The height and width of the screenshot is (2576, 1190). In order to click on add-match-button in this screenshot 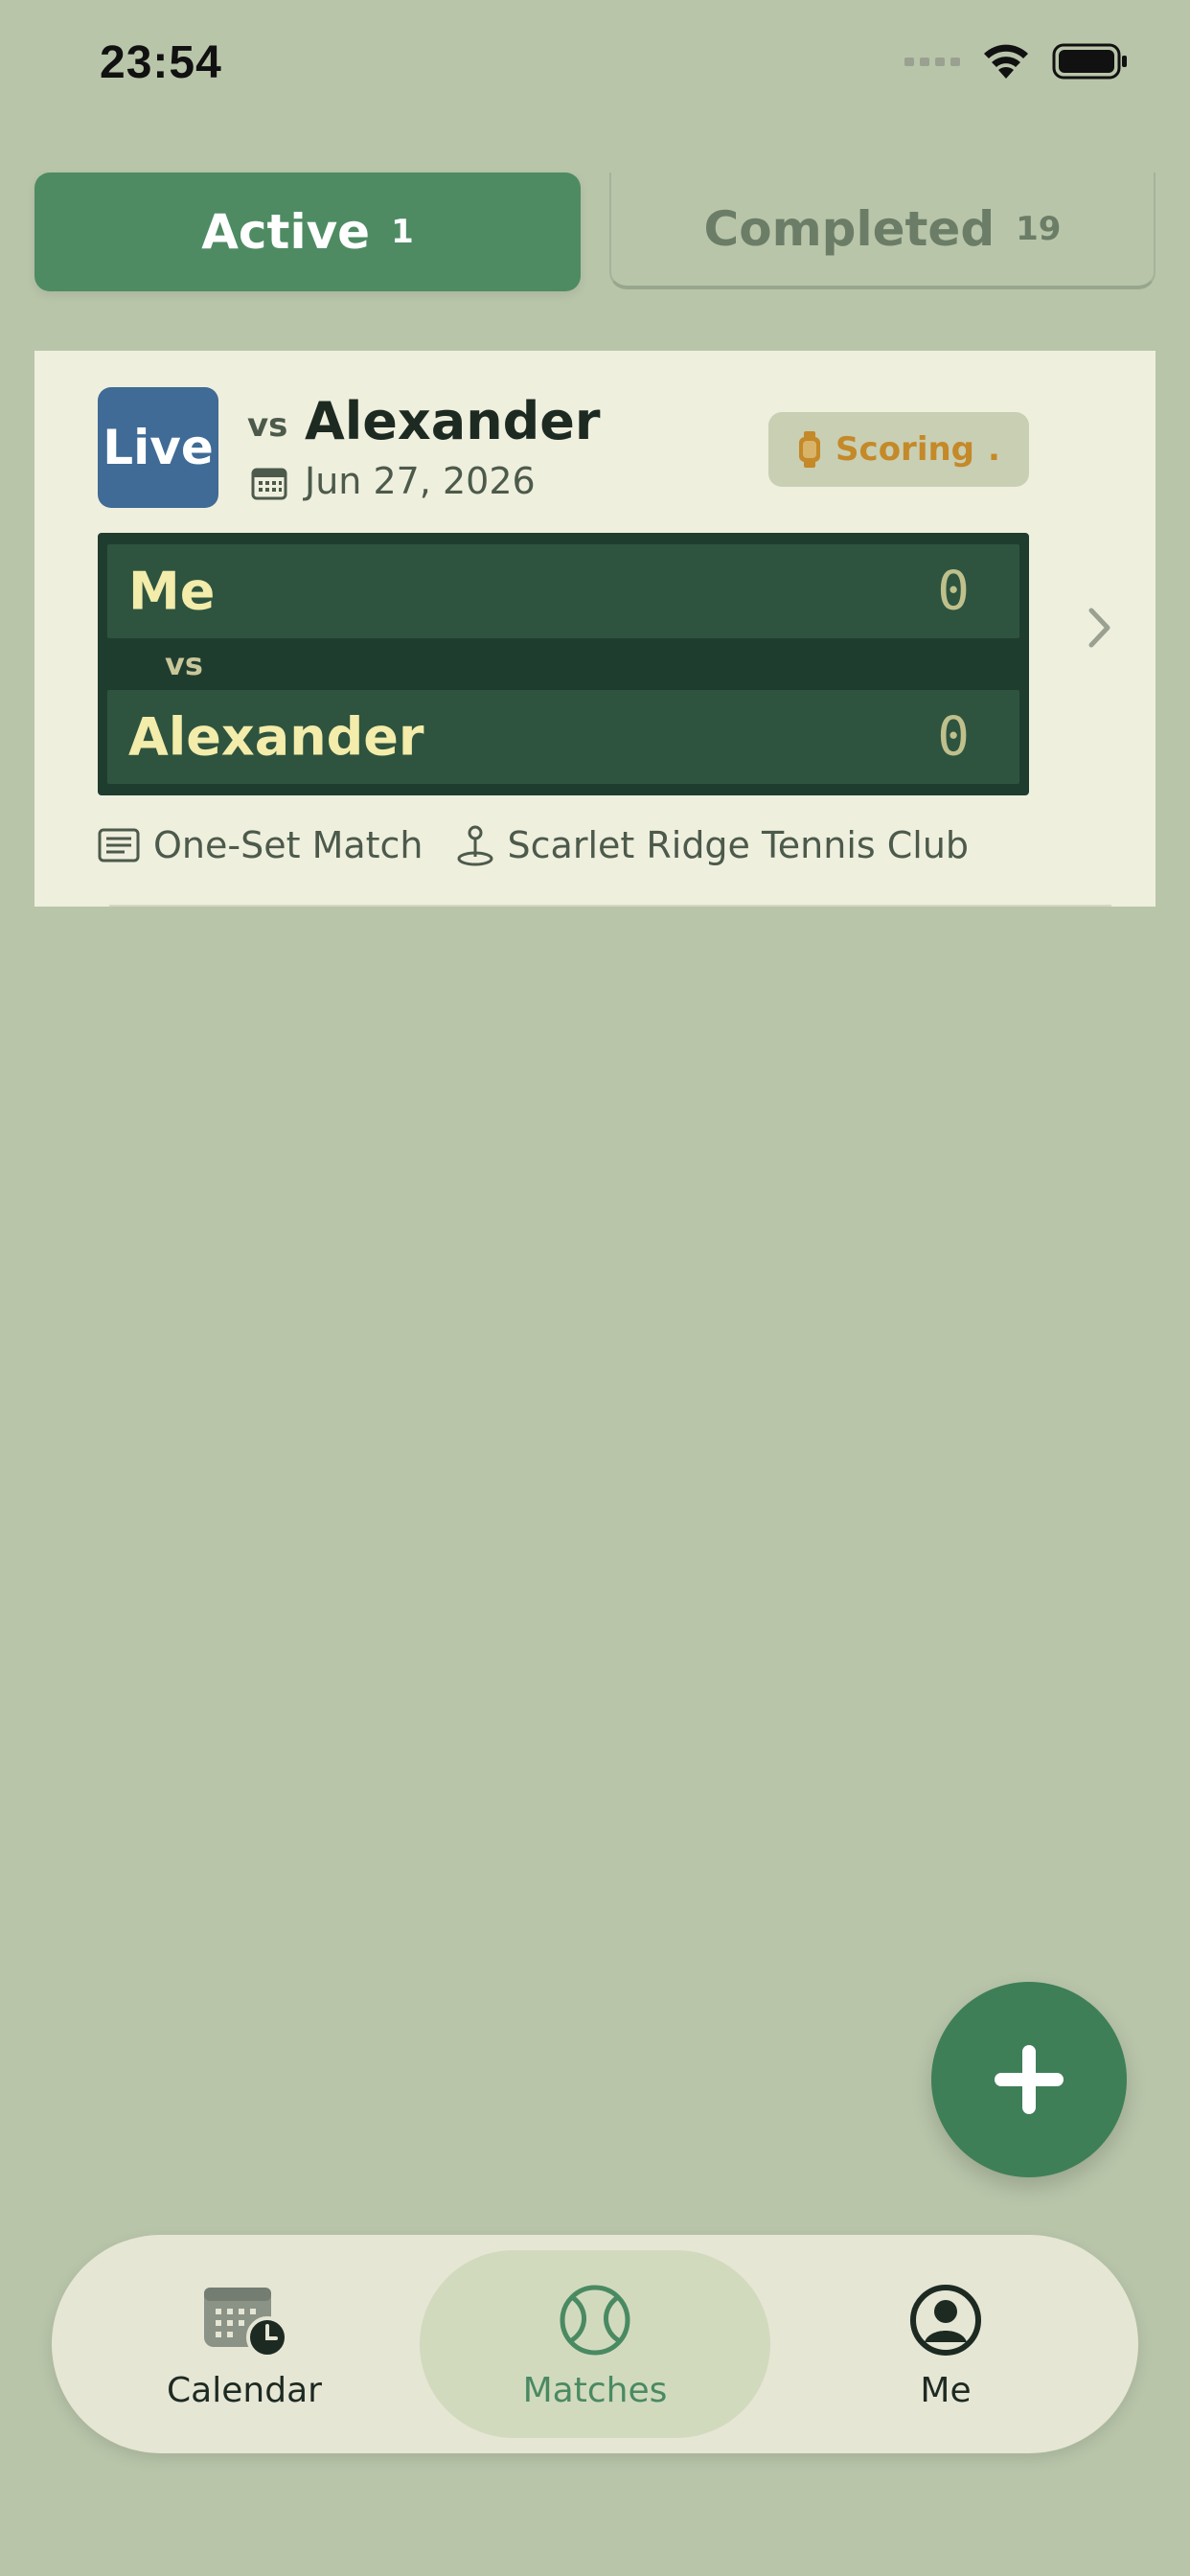, I will do `click(1029, 2079)`.